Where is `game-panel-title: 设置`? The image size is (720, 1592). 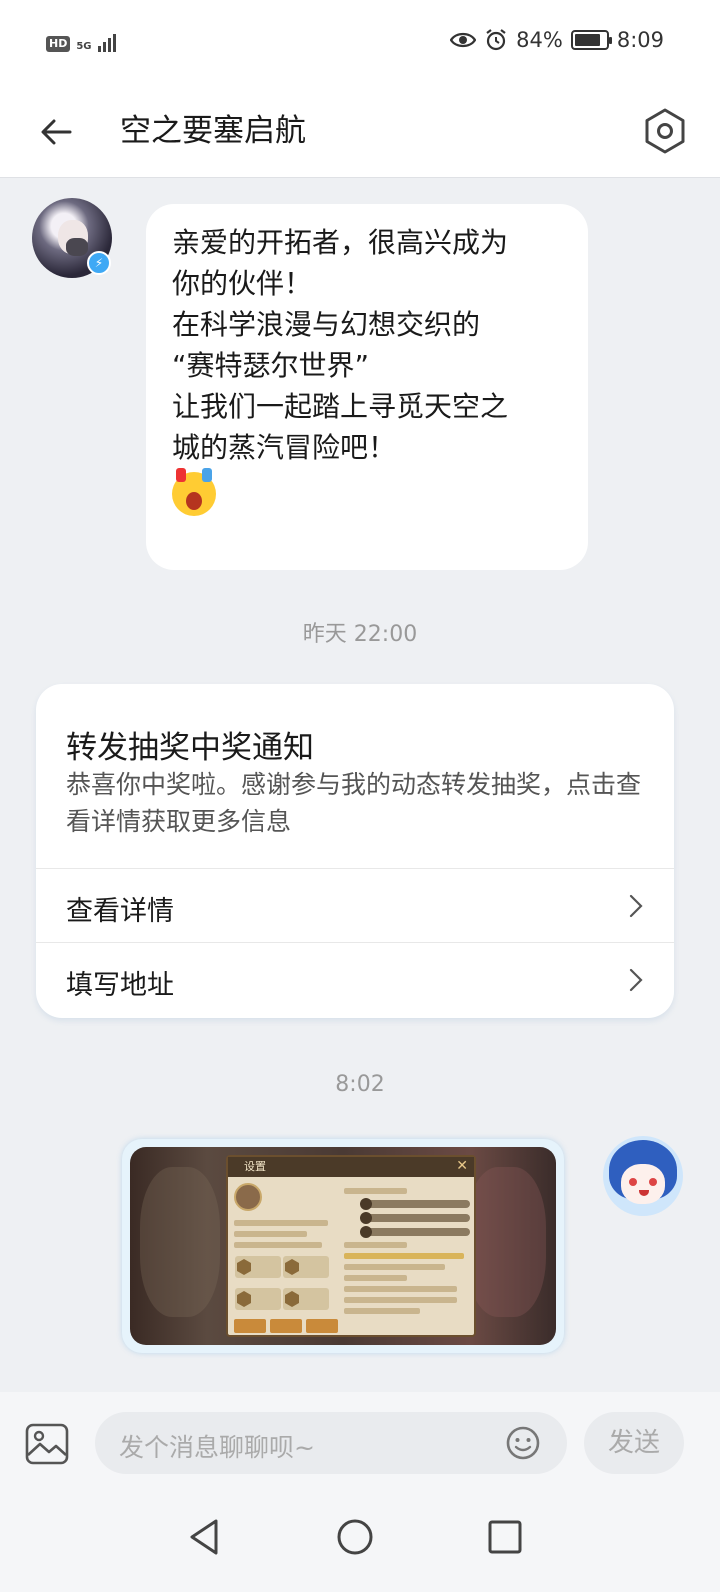
game-panel-title: 设置 is located at coordinates (351, 1167).